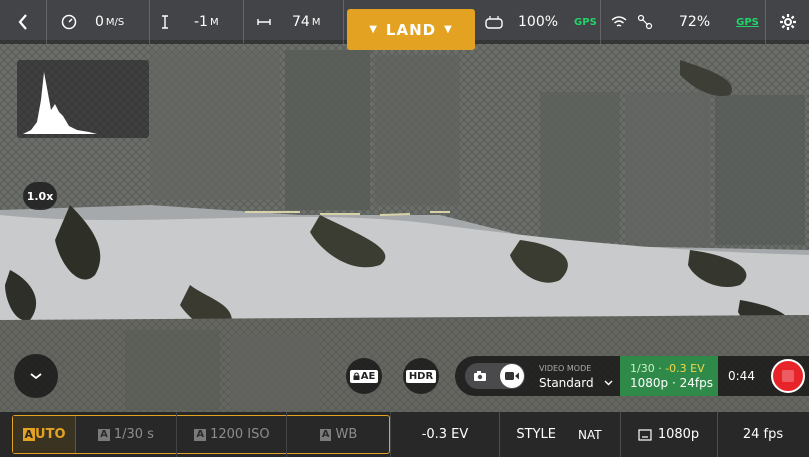  I want to click on drone-battery: 72%, so click(695, 22).